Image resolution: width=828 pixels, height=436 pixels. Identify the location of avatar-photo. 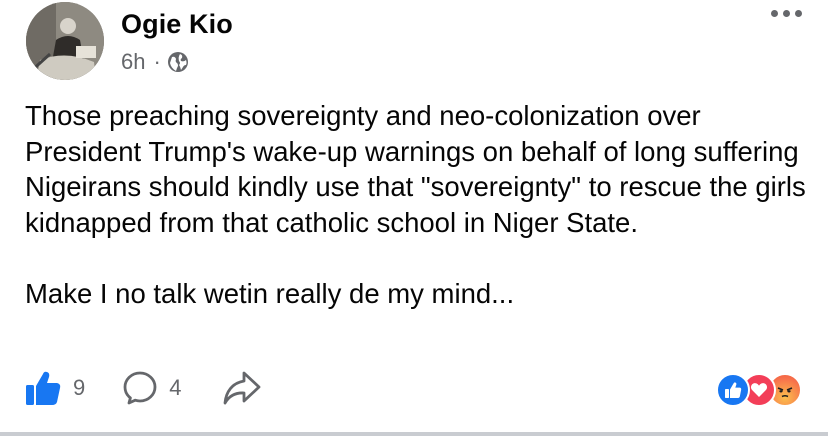
(65, 41).